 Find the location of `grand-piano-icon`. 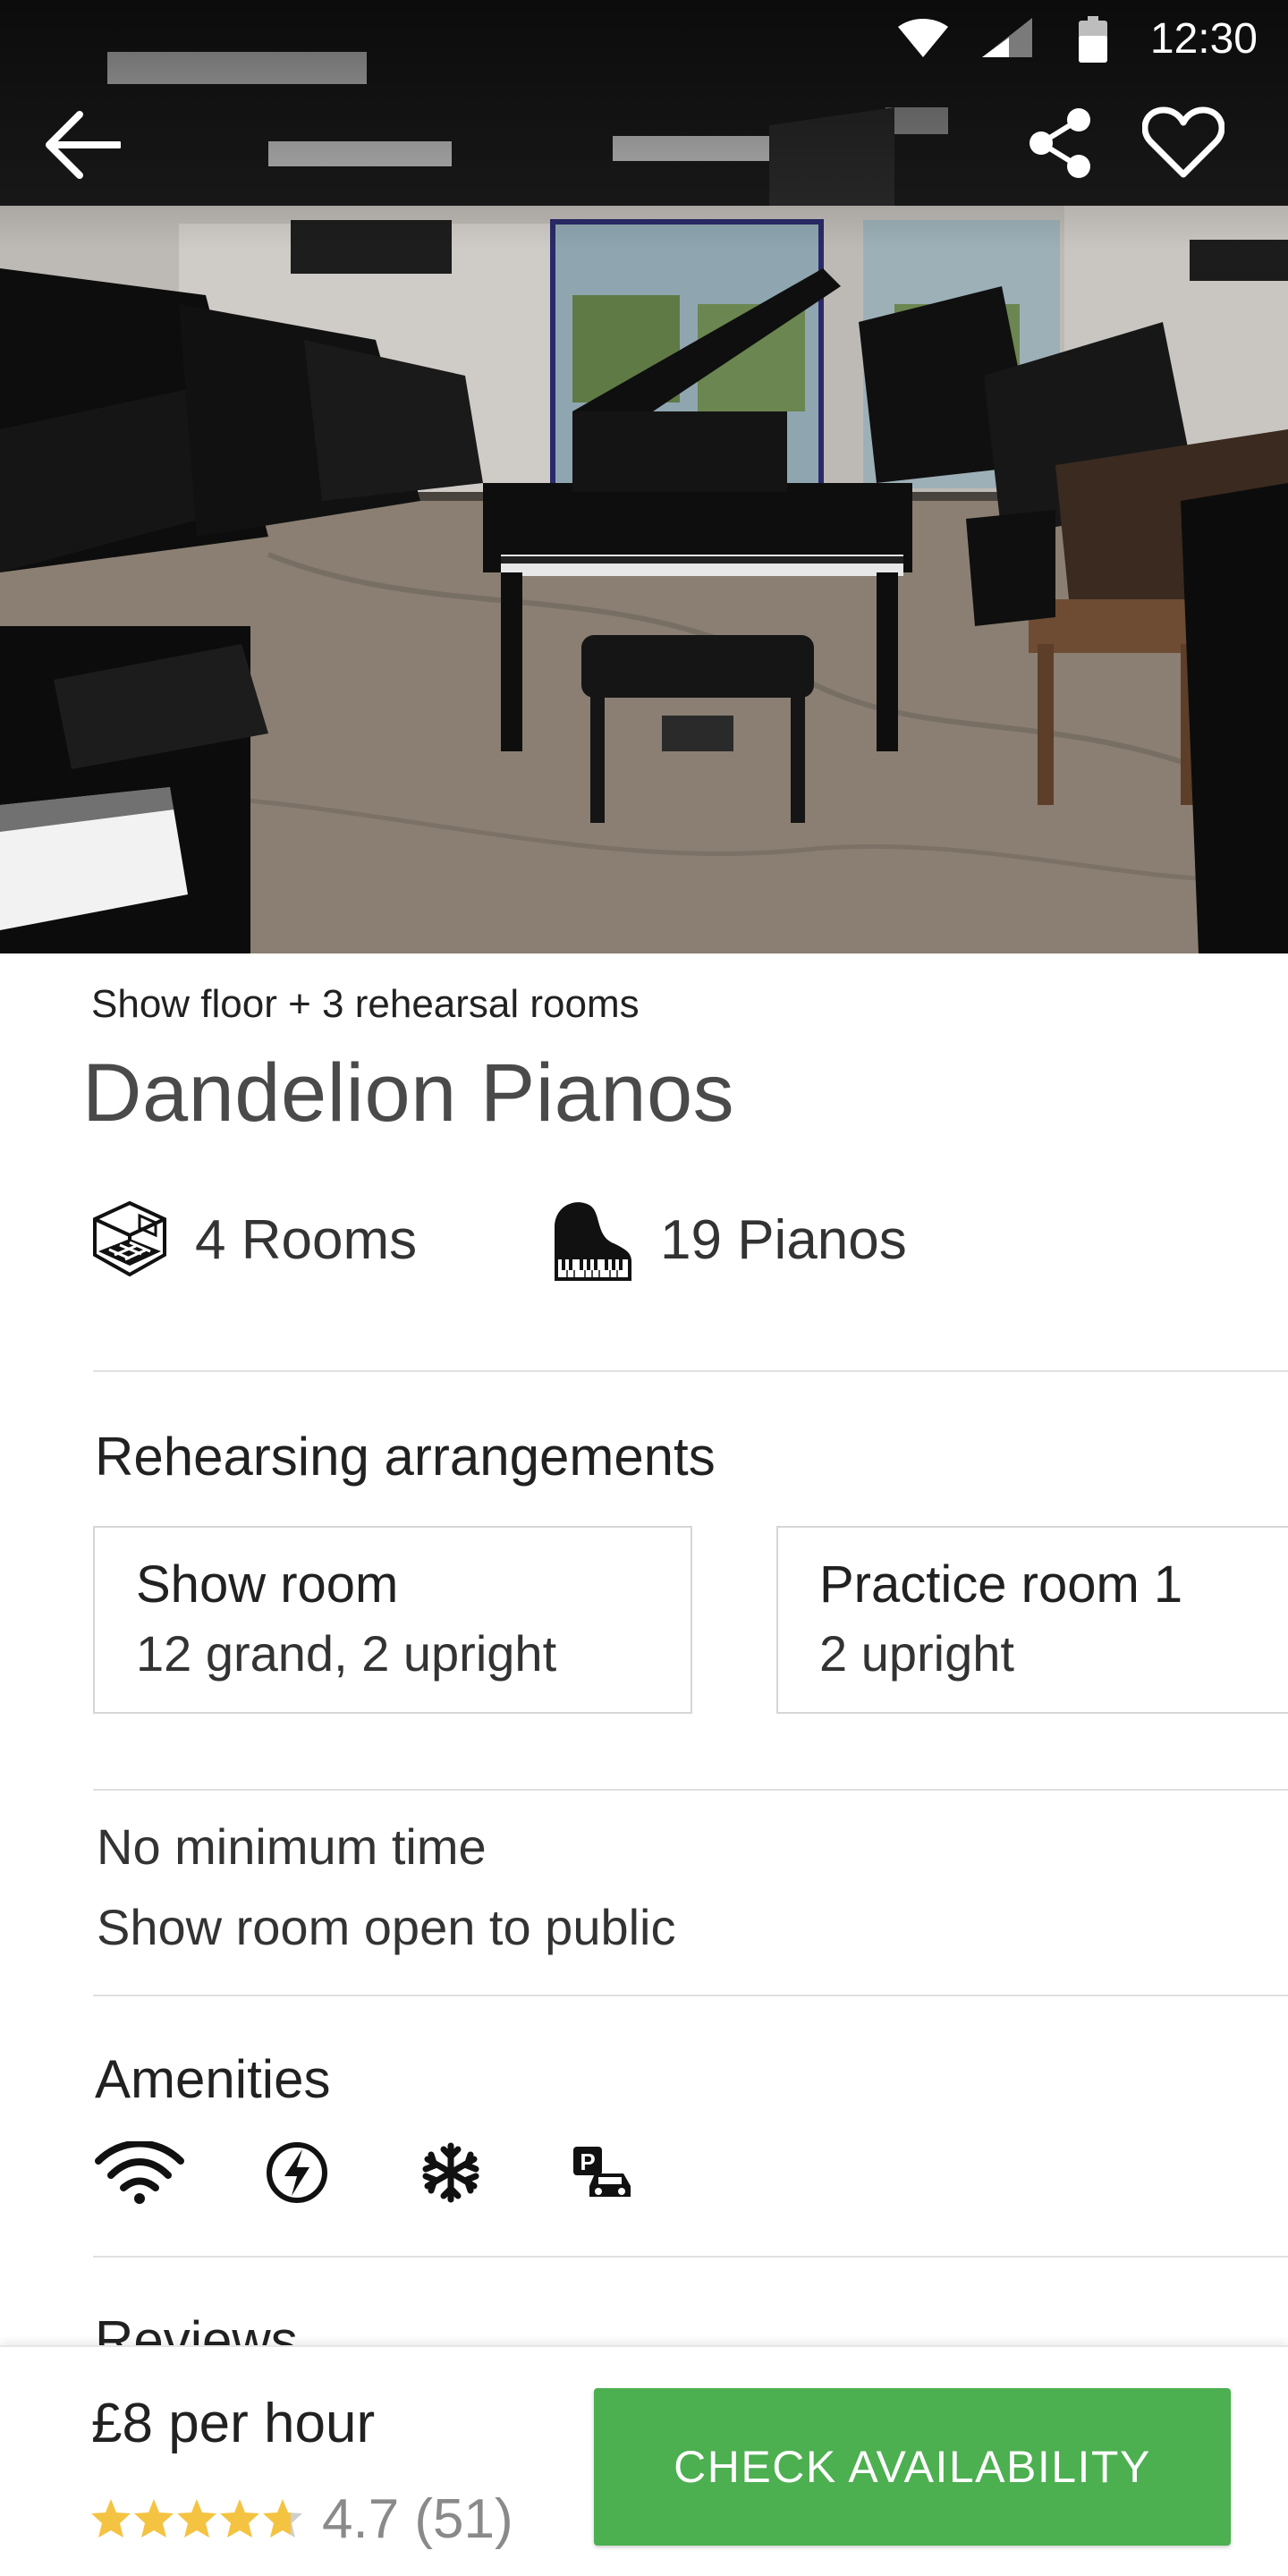

grand-piano-icon is located at coordinates (593, 1241).